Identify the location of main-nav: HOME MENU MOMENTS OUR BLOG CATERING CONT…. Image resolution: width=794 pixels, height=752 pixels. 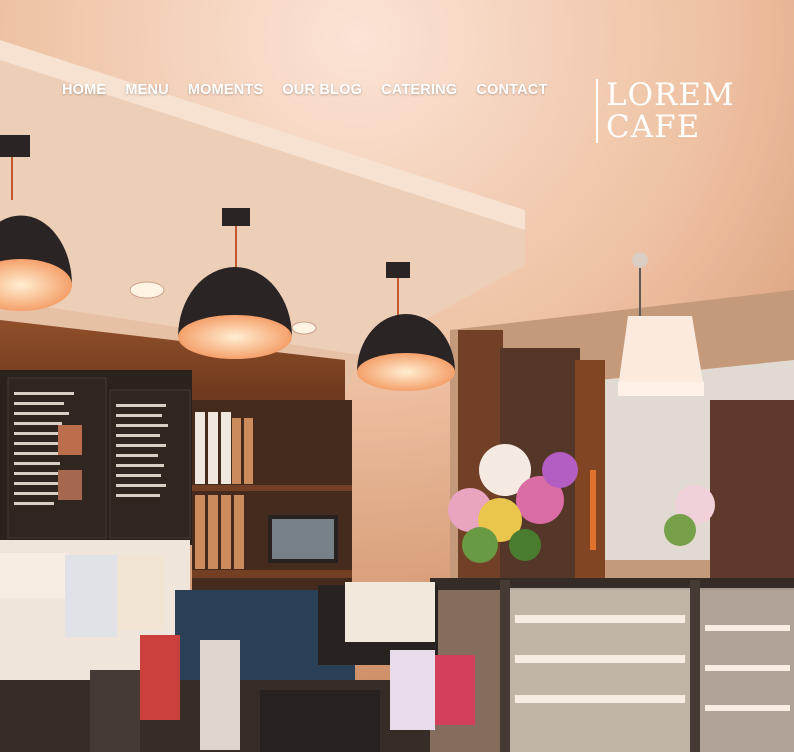
(314, 90).